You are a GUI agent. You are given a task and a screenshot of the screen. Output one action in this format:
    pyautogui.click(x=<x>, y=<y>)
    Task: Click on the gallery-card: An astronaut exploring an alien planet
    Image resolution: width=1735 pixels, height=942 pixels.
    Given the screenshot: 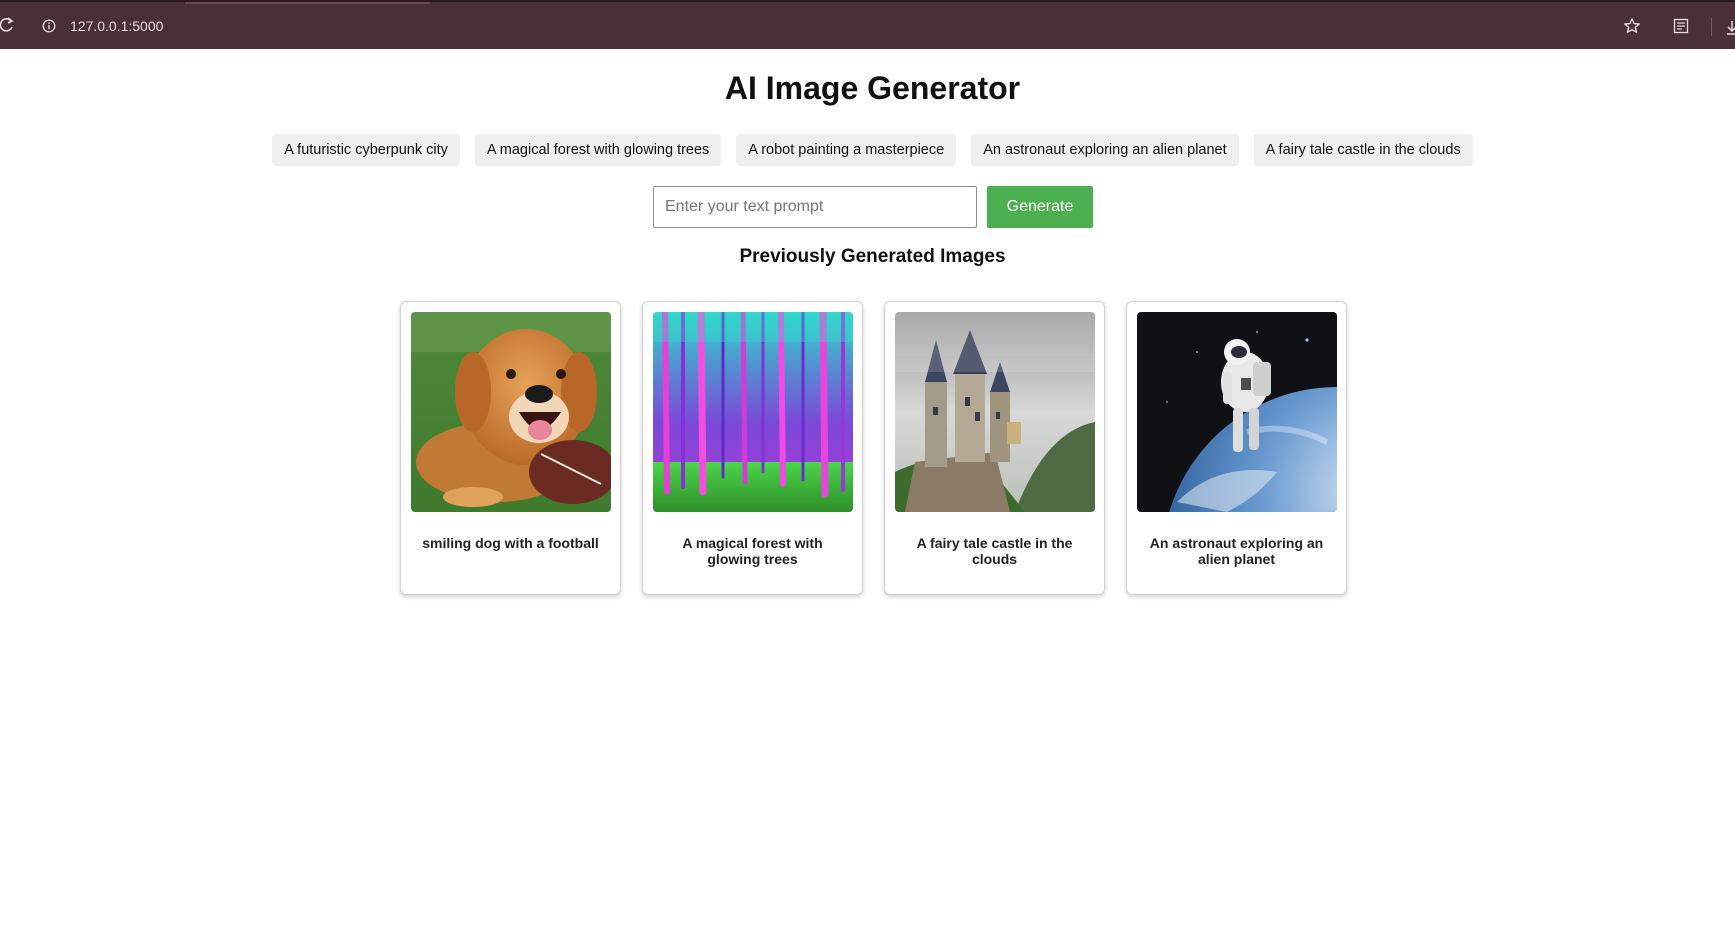 What is the action you would take?
    pyautogui.click(x=1236, y=448)
    